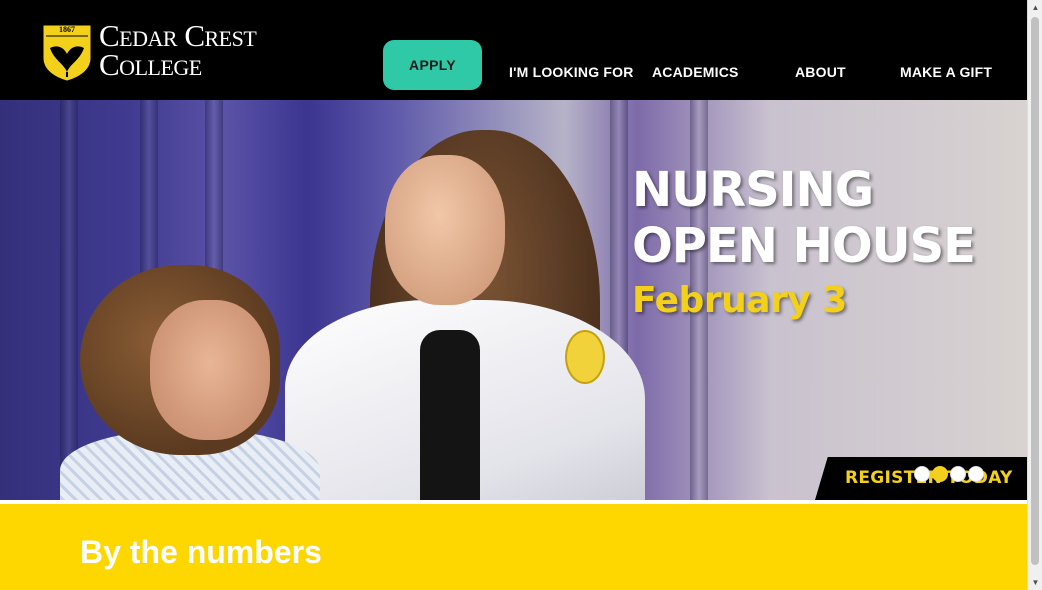  I want to click on logo-wordmark: Cedar Crest College, so click(178, 50).